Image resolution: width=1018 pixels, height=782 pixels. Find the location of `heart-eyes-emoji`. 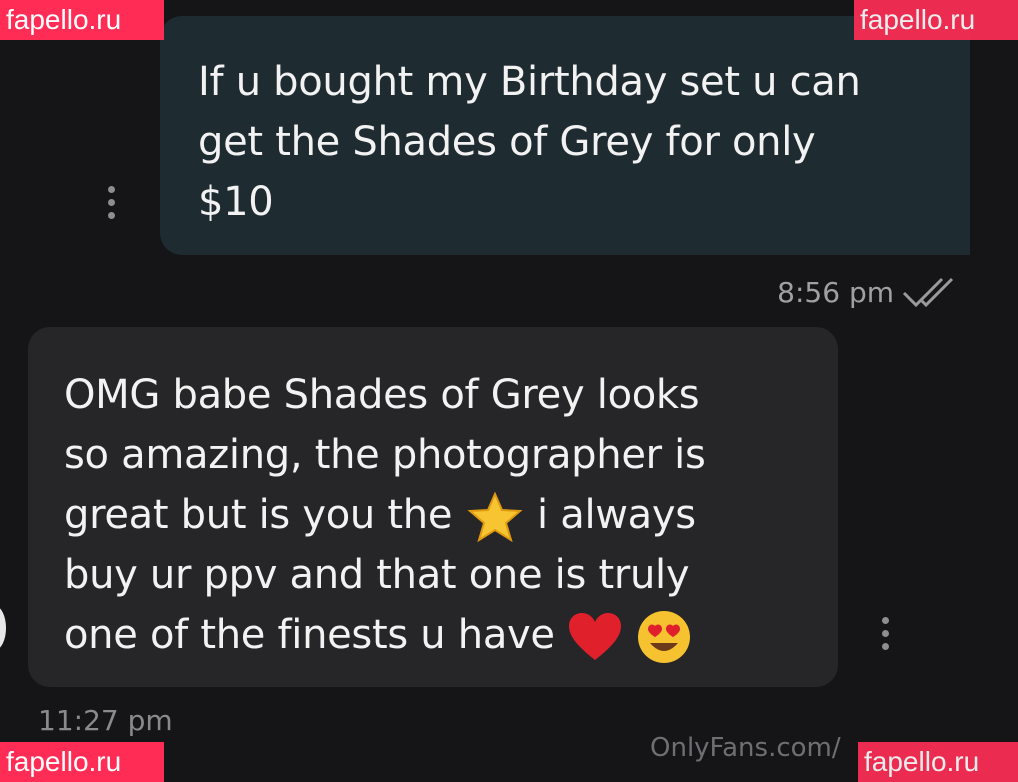

heart-eyes-emoji is located at coordinates (663, 637).